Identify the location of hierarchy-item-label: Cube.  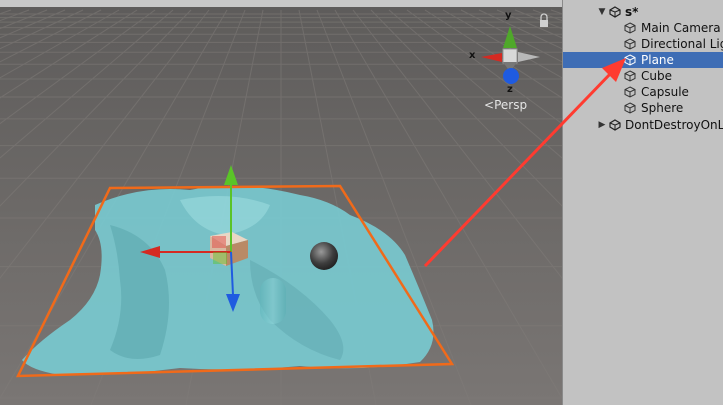
(656, 76).